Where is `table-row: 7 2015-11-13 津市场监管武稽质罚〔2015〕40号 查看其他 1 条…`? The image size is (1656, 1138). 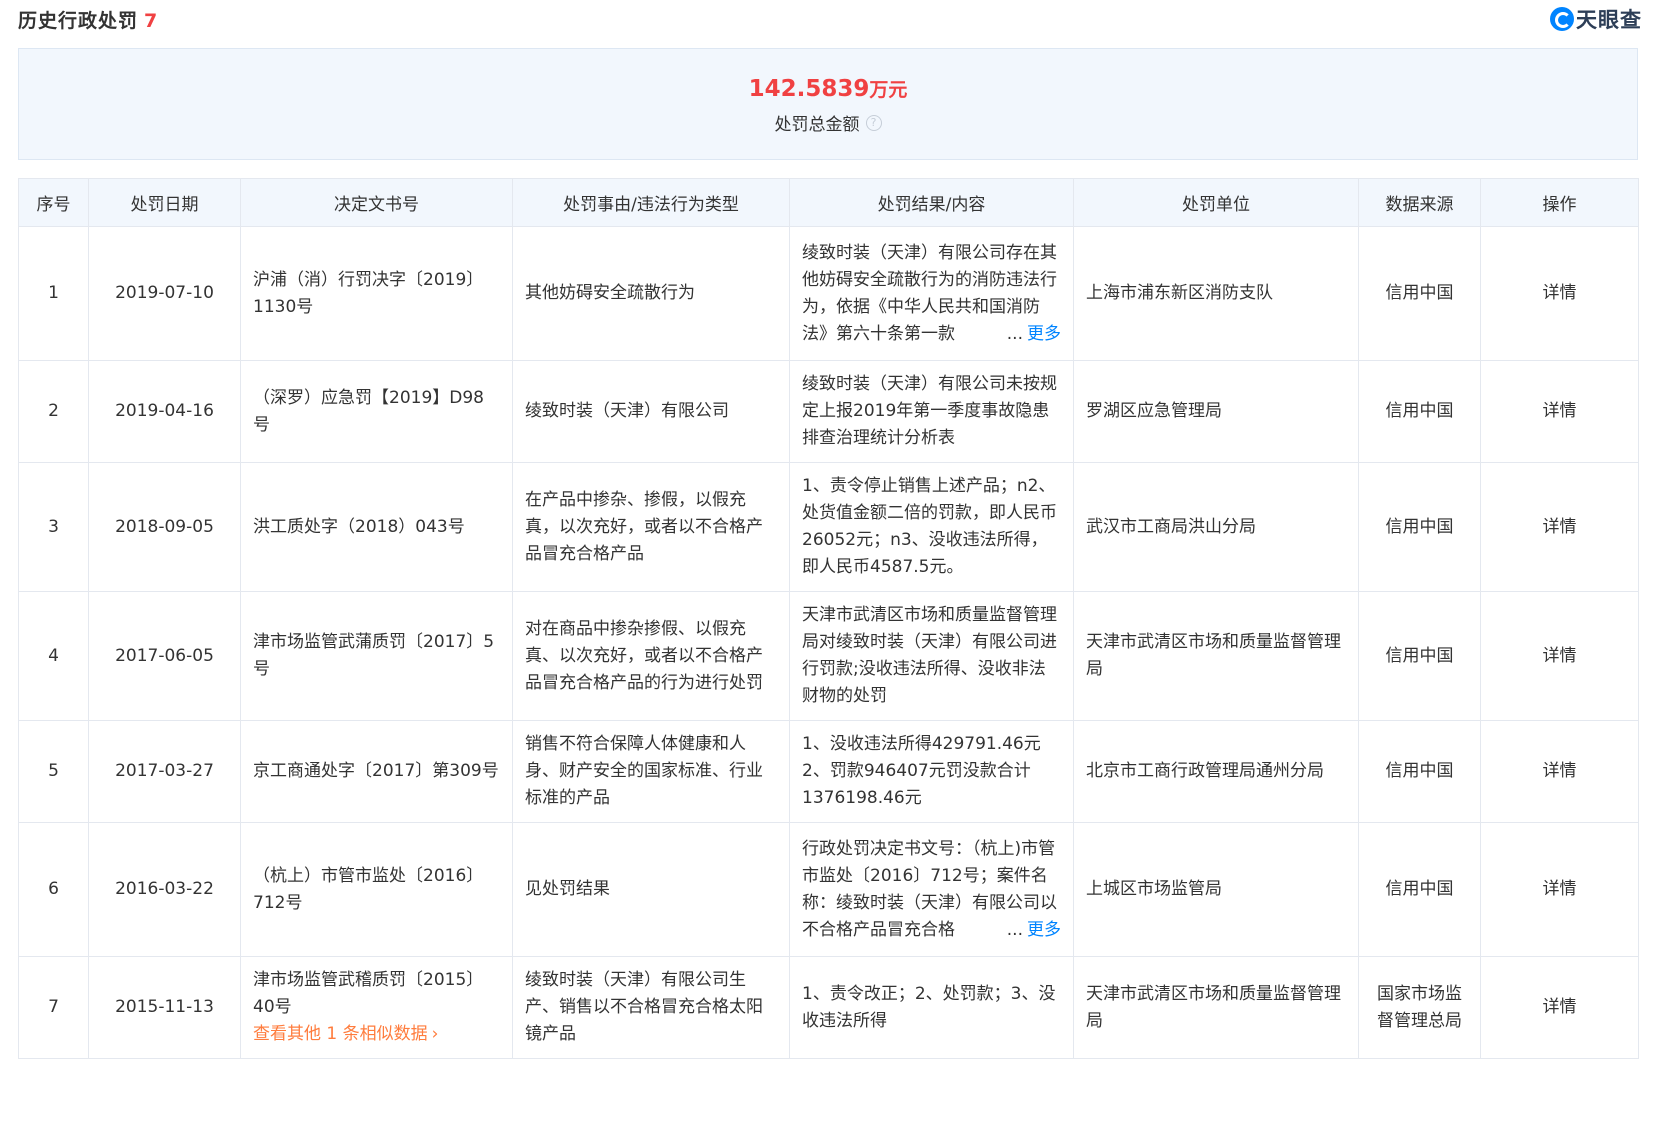 table-row: 7 2015-11-13 津市场监管武稽质罚〔2015〕40号 查看其他 1 条… is located at coordinates (828, 1007).